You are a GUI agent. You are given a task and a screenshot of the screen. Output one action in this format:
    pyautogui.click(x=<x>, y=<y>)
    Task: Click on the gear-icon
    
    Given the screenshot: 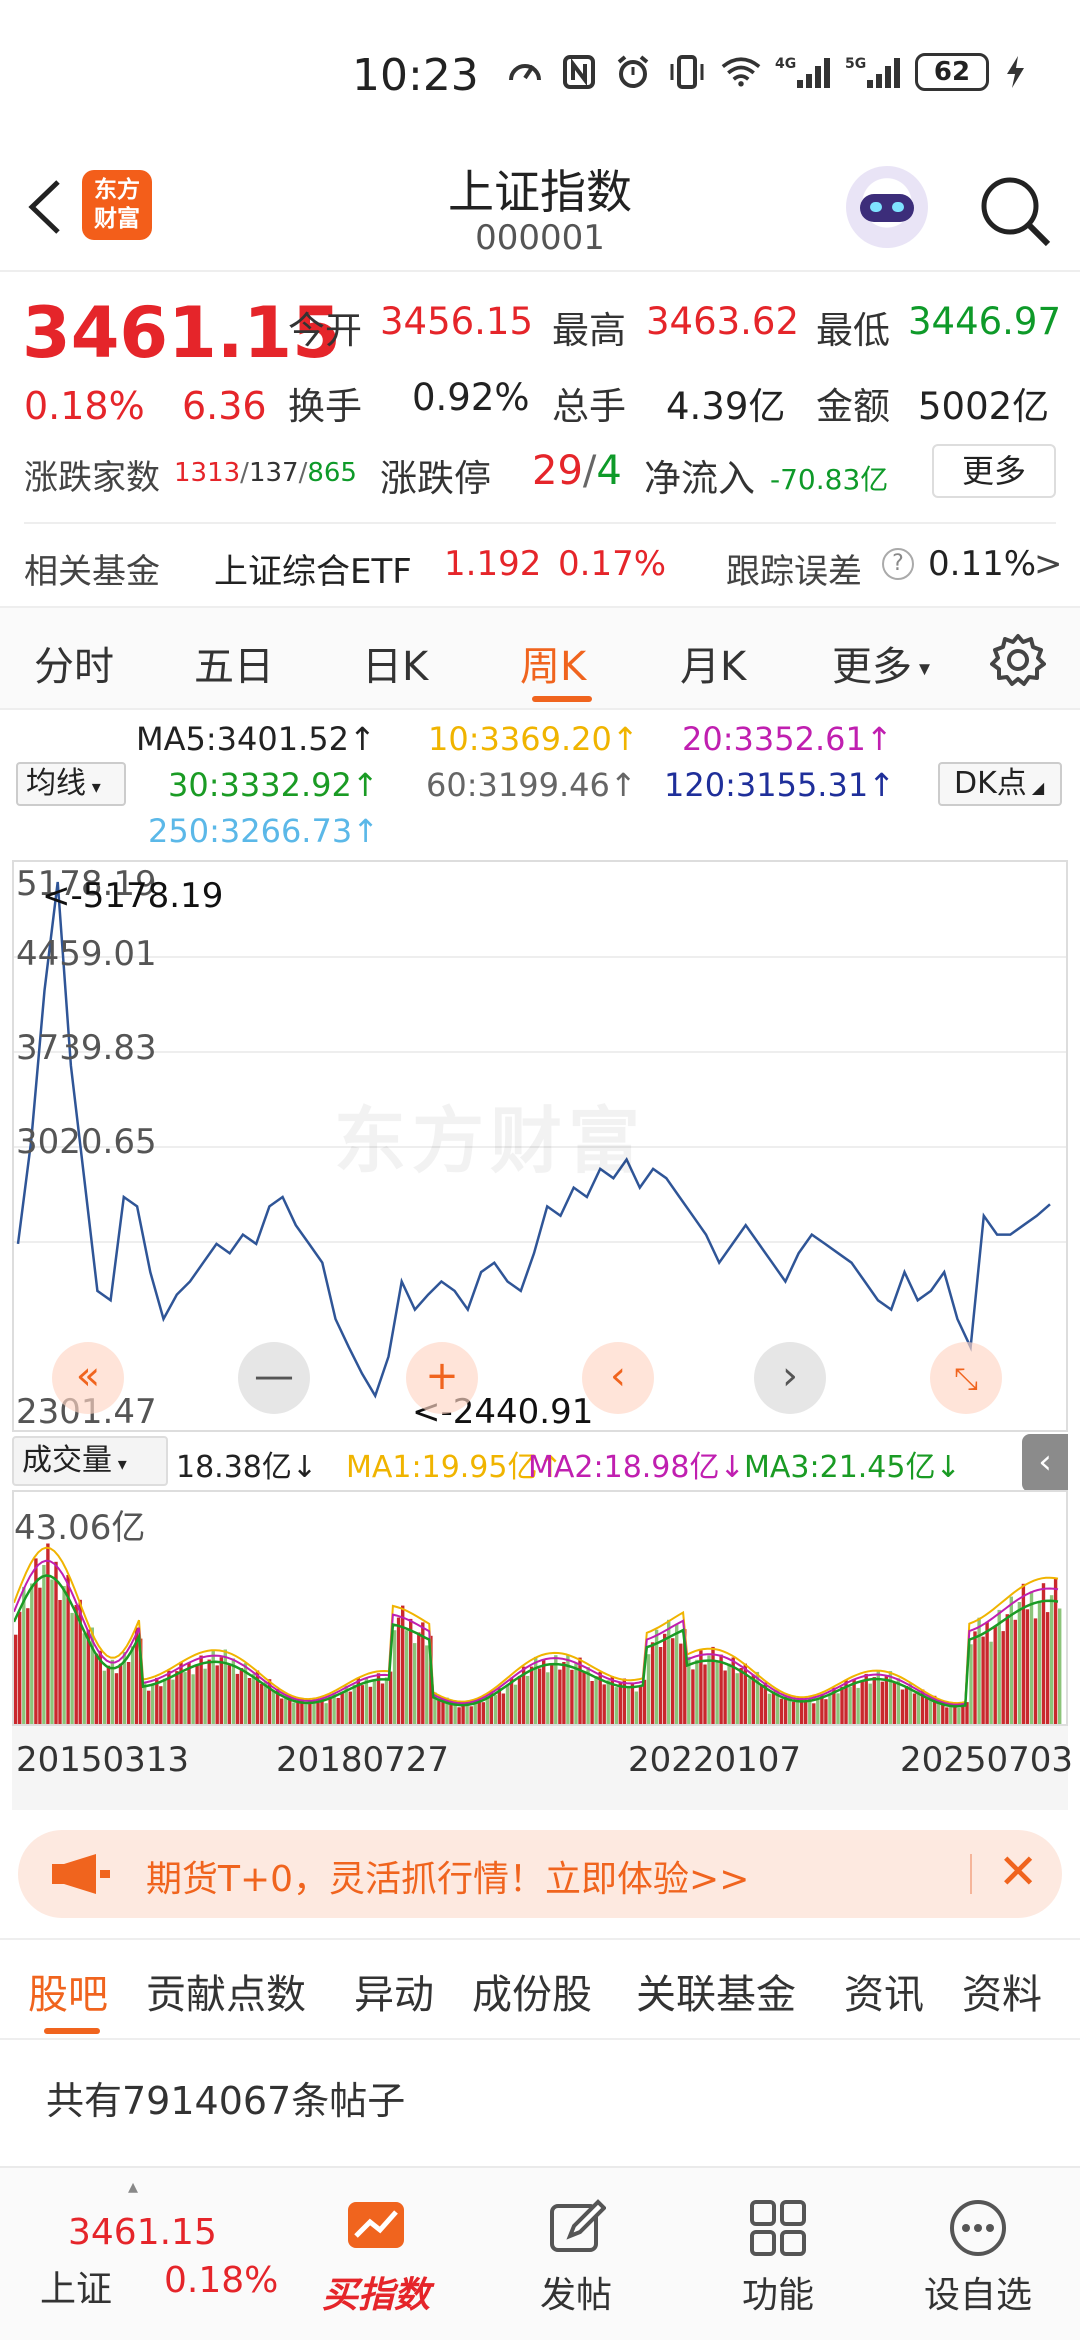 What is the action you would take?
    pyautogui.click(x=1018, y=660)
    